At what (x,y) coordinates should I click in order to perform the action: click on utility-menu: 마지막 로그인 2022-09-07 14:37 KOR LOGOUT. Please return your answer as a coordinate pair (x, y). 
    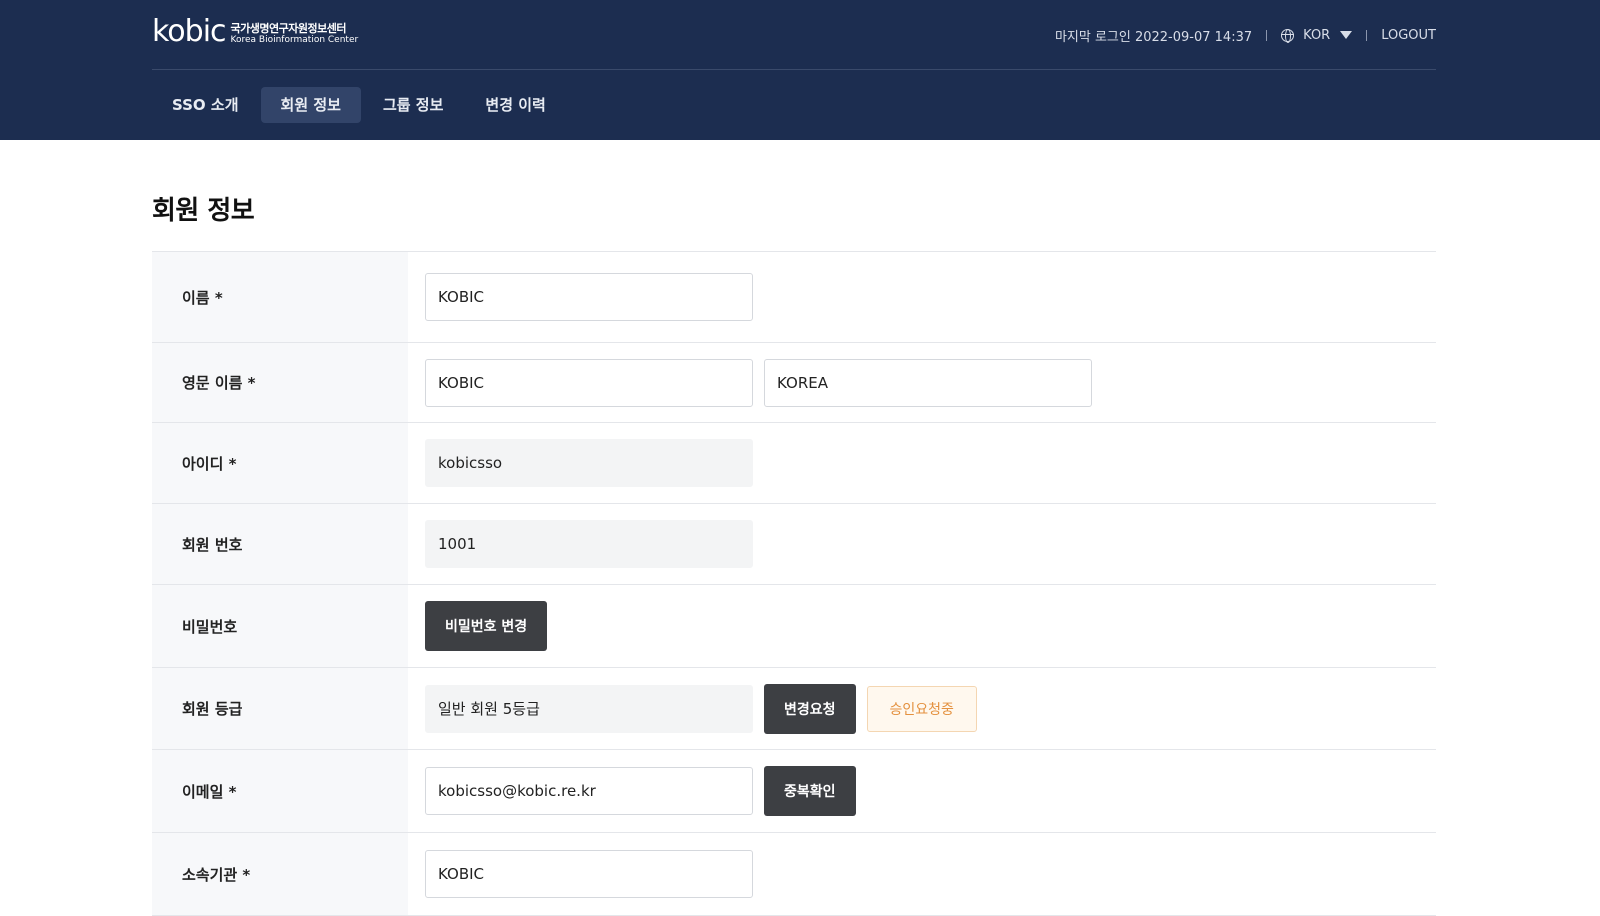
    Looking at the image, I should click on (1245, 35).